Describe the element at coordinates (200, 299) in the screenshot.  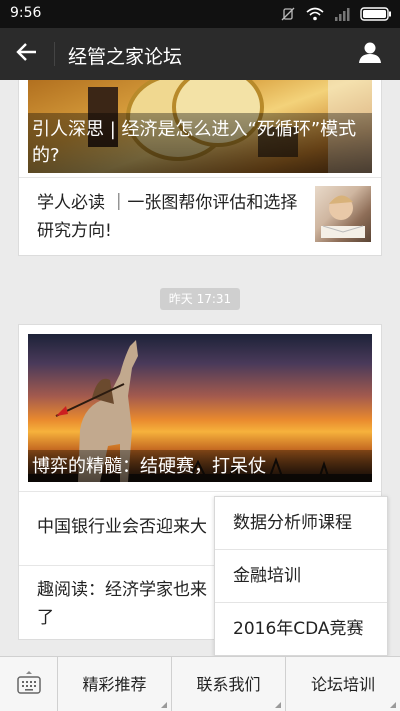
I see `timestamp-chip: 昨天 17:31` at that location.